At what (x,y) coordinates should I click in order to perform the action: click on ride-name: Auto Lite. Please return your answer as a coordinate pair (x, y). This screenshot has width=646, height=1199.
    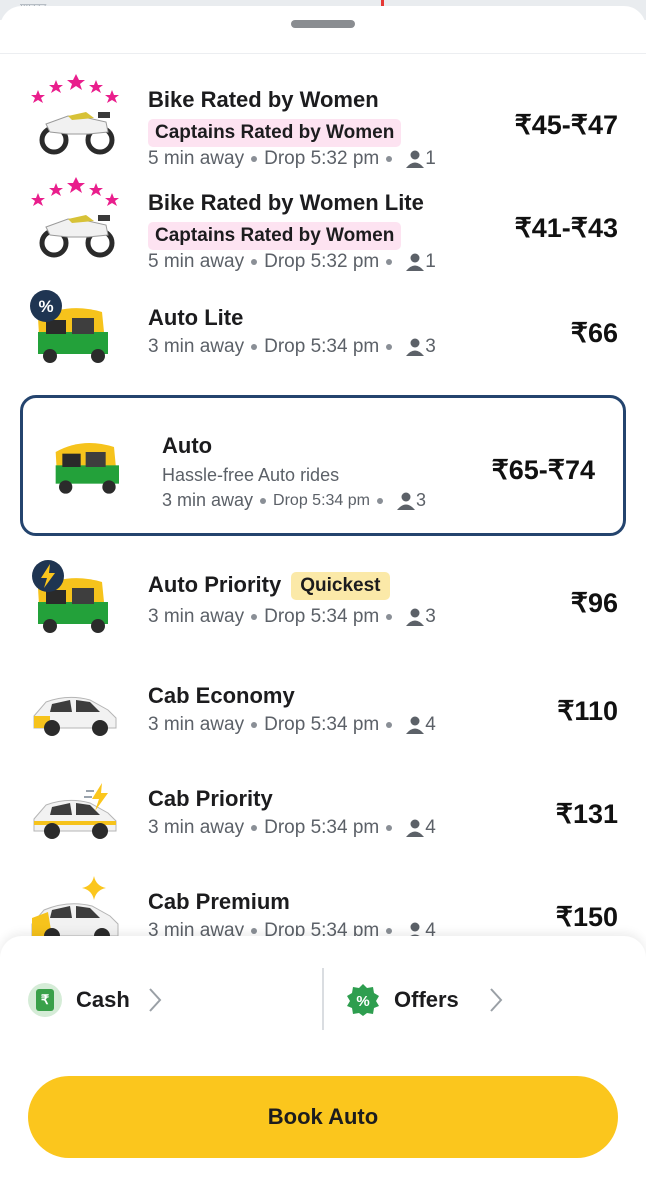
    Looking at the image, I should click on (196, 317).